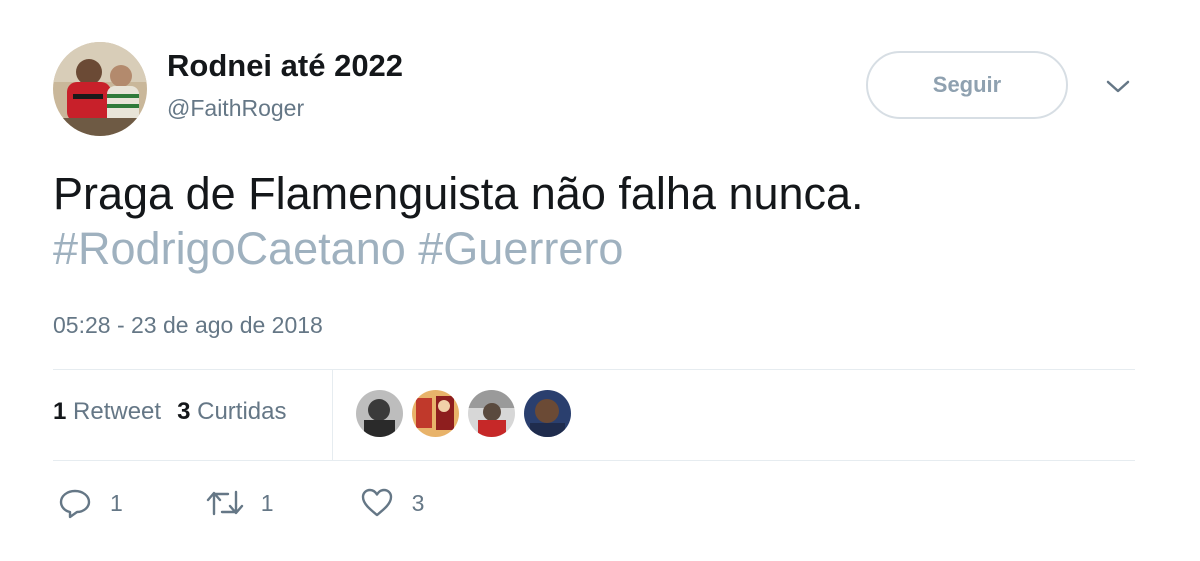 The height and width of the screenshot is (561, 1200). I want to click on retweet-count: 1, so click(267, 502).